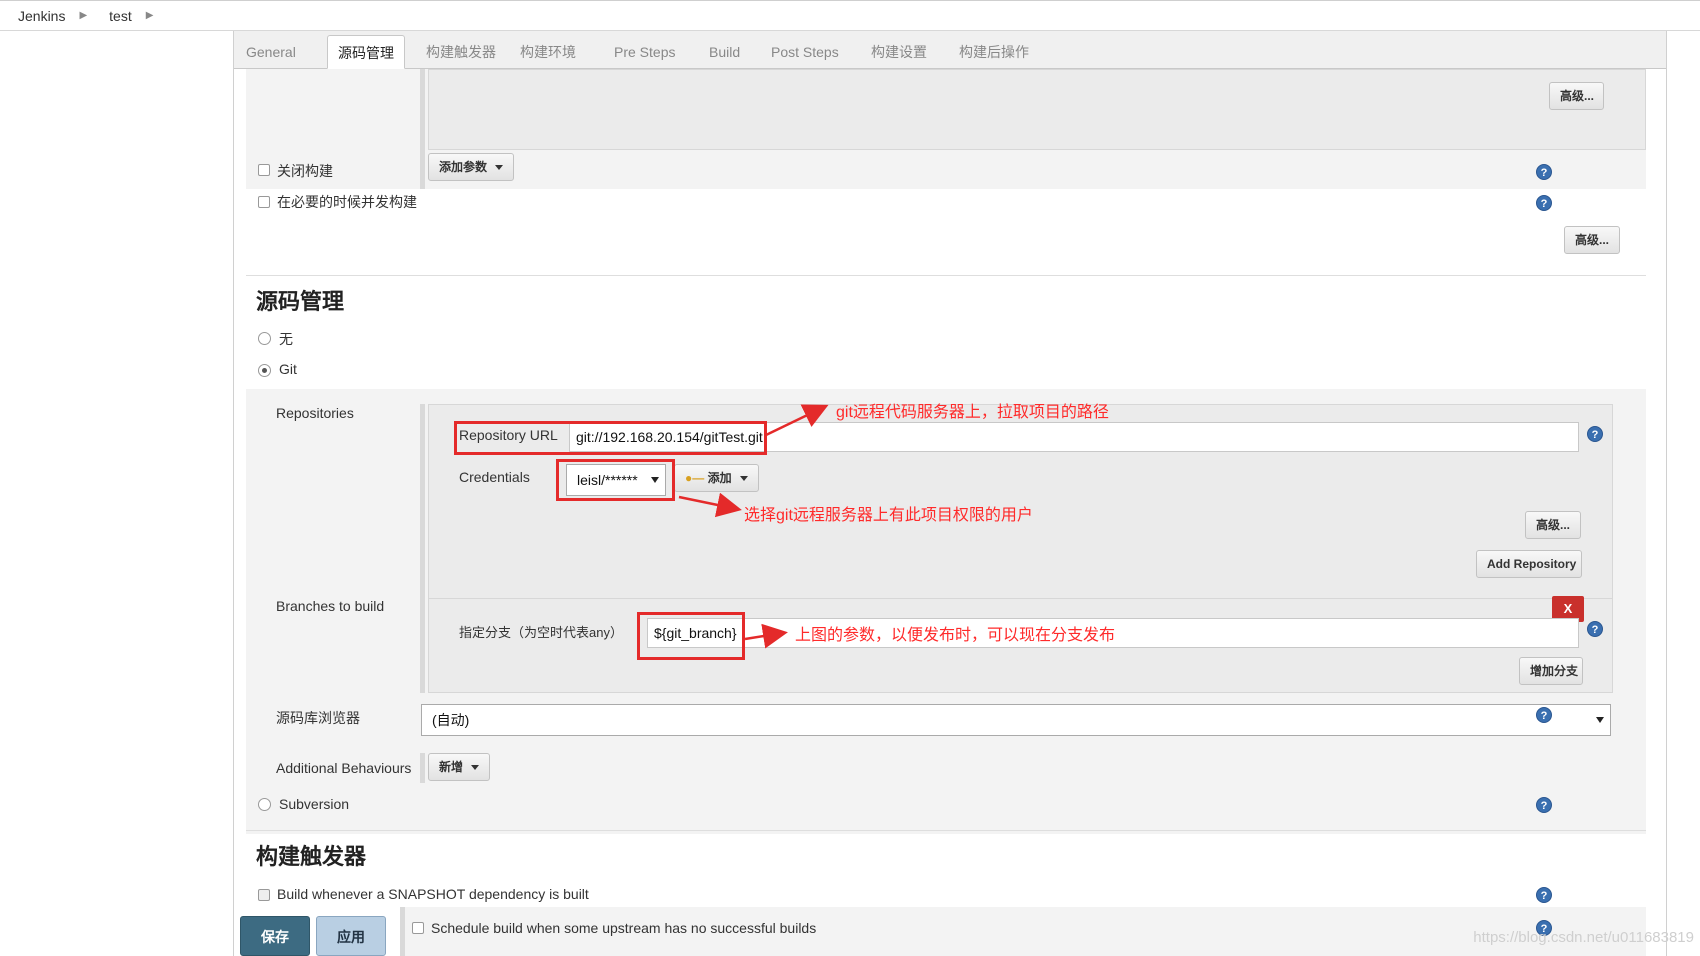  What do you see at coordinates (314, 804) in the screenshot?
I see `scm-subversion-label: Subversion` at bounding box center [314, 804].